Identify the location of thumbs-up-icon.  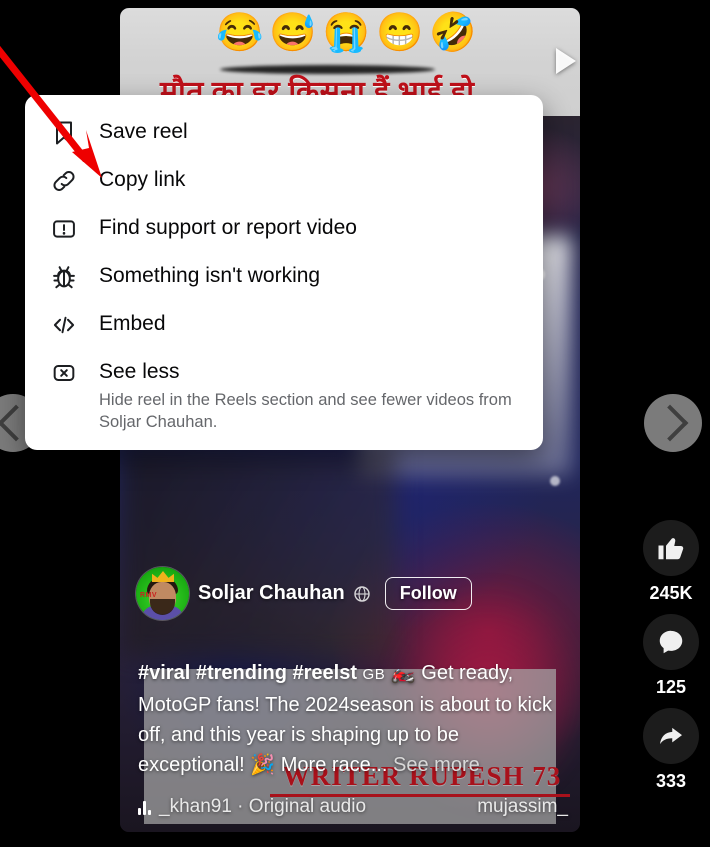
(671, 549).